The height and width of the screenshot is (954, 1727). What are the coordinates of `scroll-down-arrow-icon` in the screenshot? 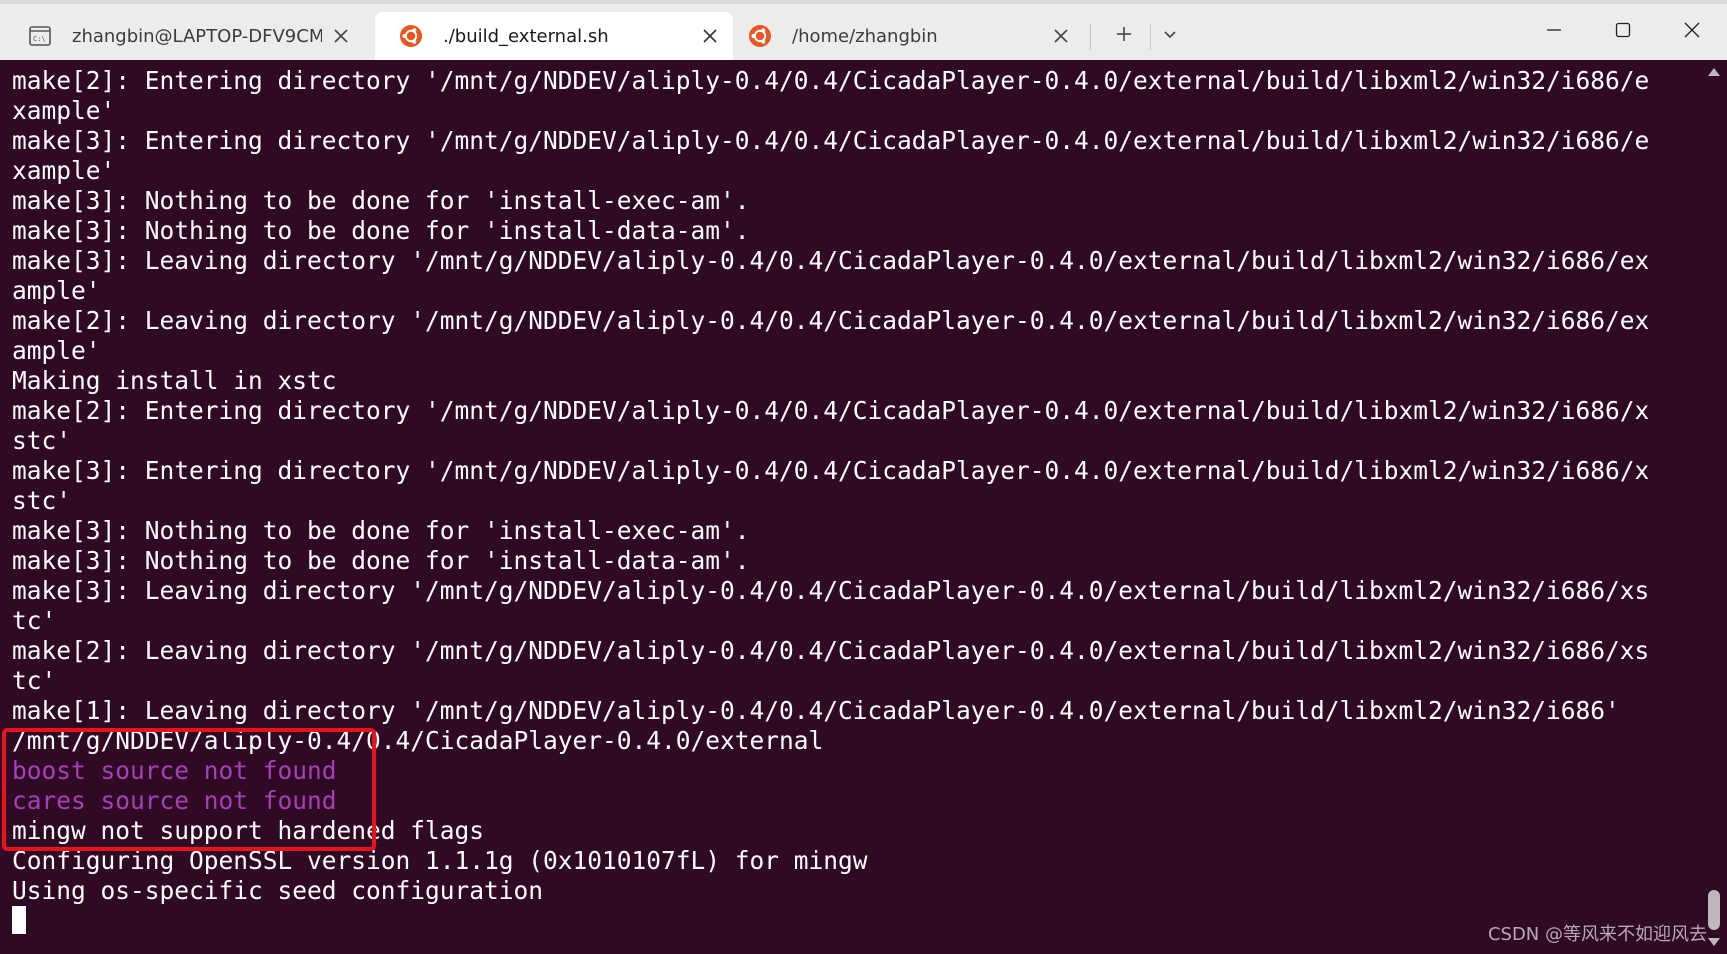 It's located at (1714, 942).